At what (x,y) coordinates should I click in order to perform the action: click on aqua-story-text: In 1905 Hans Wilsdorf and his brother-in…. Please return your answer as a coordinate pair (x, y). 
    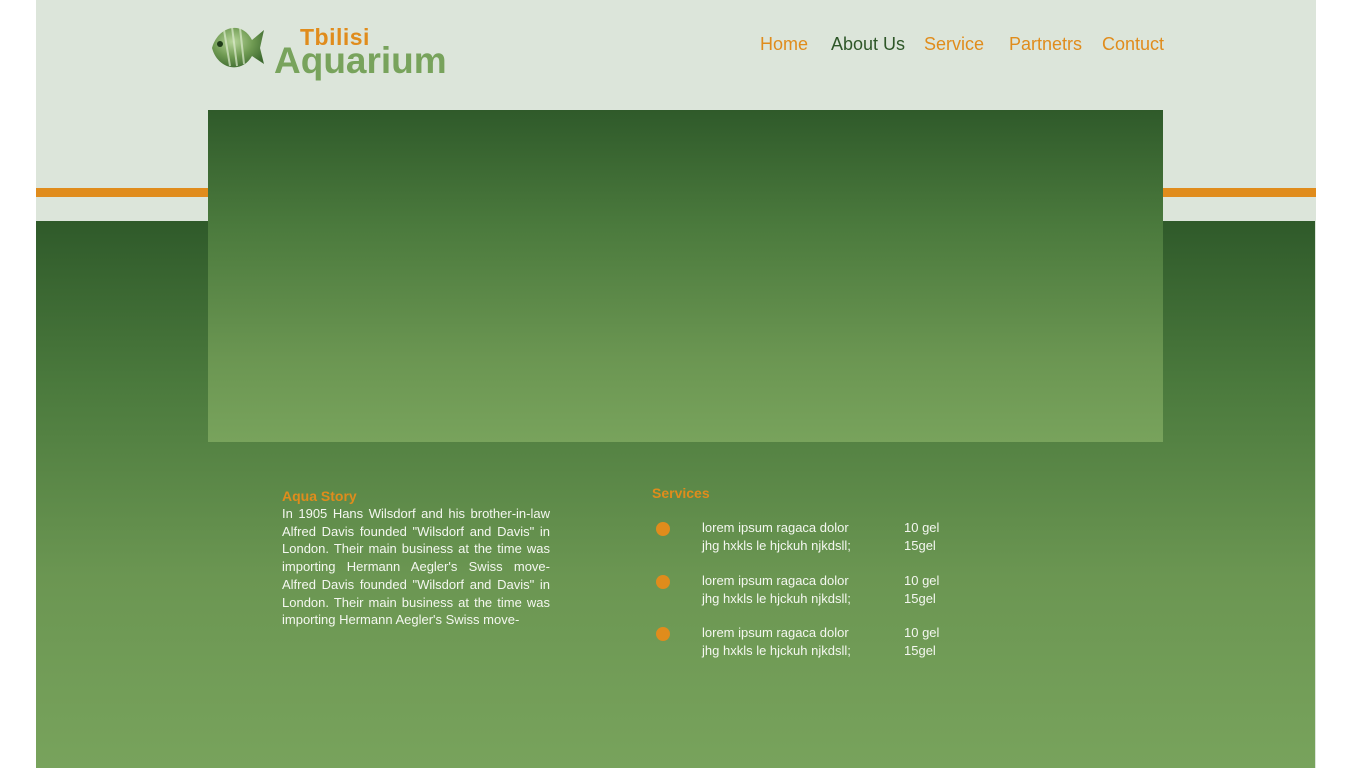
    Looking at the image, I should click on (416, 567).